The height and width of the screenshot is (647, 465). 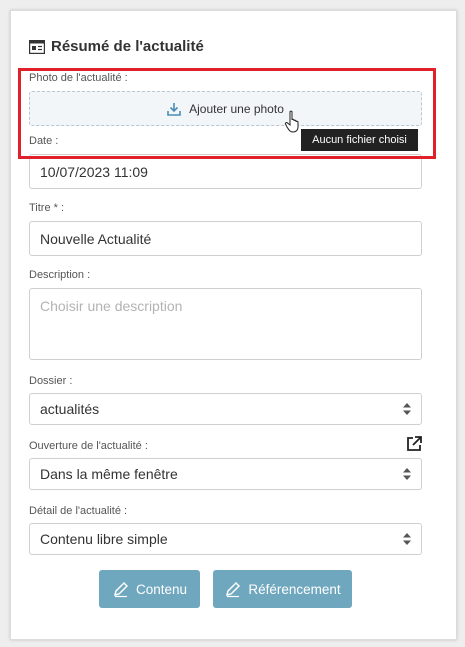 I want to click on panel-title: Résumé de l'actualité, so click(x=116, y=46).